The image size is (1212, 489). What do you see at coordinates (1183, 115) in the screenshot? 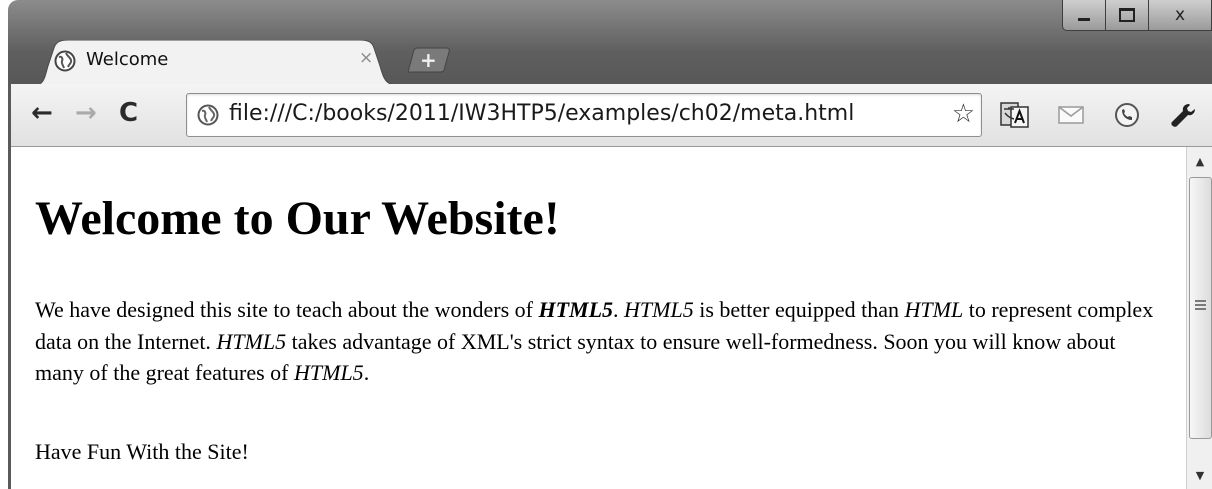
I see `wrench-icon` at bounding box center [1183, 115].